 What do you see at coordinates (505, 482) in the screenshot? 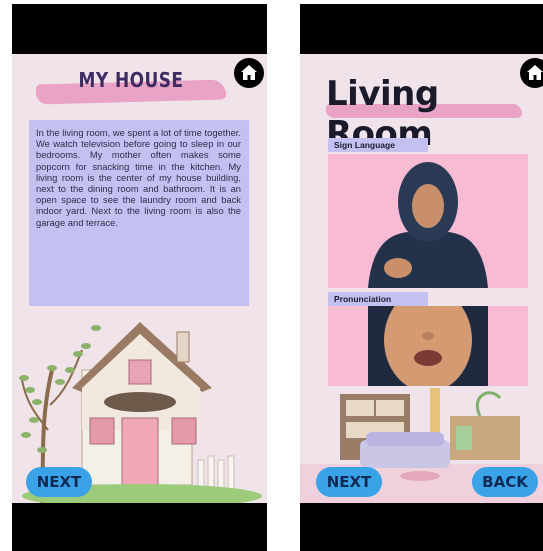
I see `back-button: BACK` at bounding box center [505, 482].